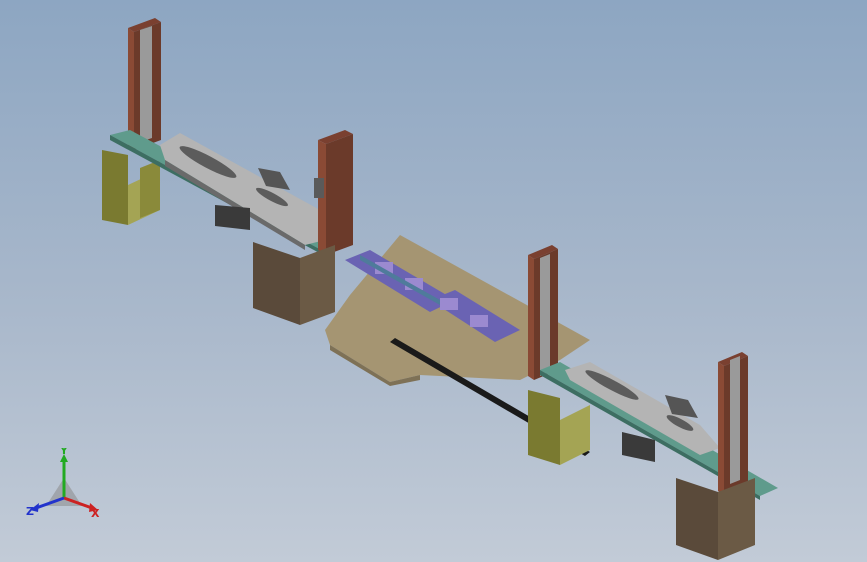 The image size is (867, 562). Describe the element at coordinates (543, 312) in the screenshot. I see `center-upright-post` at that location.